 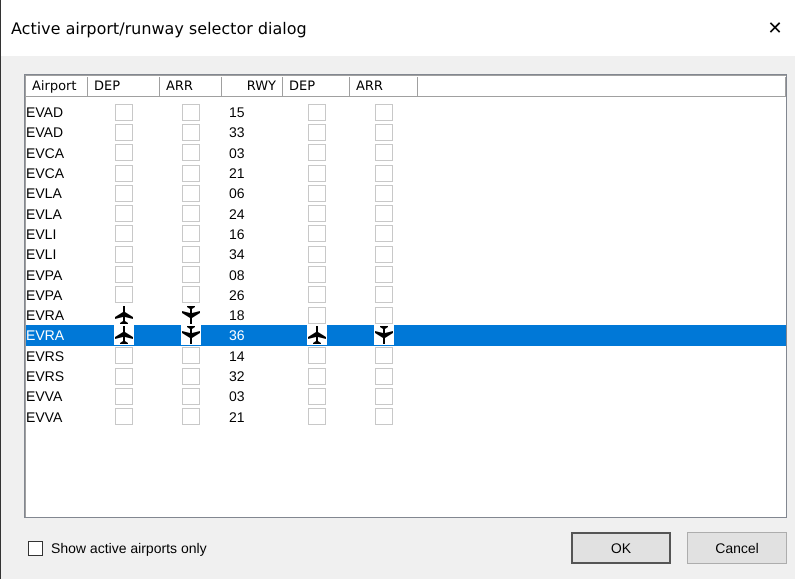 What do you see at coordinates (236, 315) in the screenshot?
I see `runway-cell-text: 18` at bounding box center [236, 315].